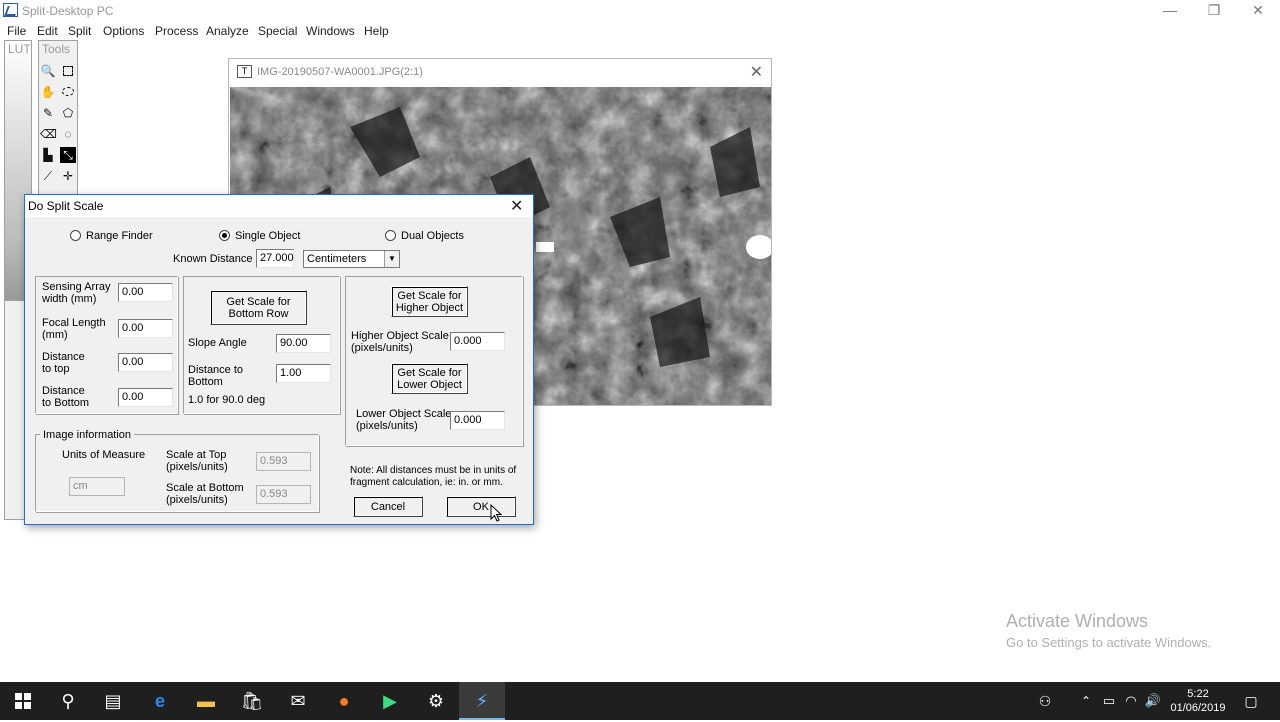 Image resolution: width=1280 pixels, height=722 pixels. What do you see at coordinates (390, 235) in the screenshot?
I see `radio-dual-objects` at bounding box center [390, 235].